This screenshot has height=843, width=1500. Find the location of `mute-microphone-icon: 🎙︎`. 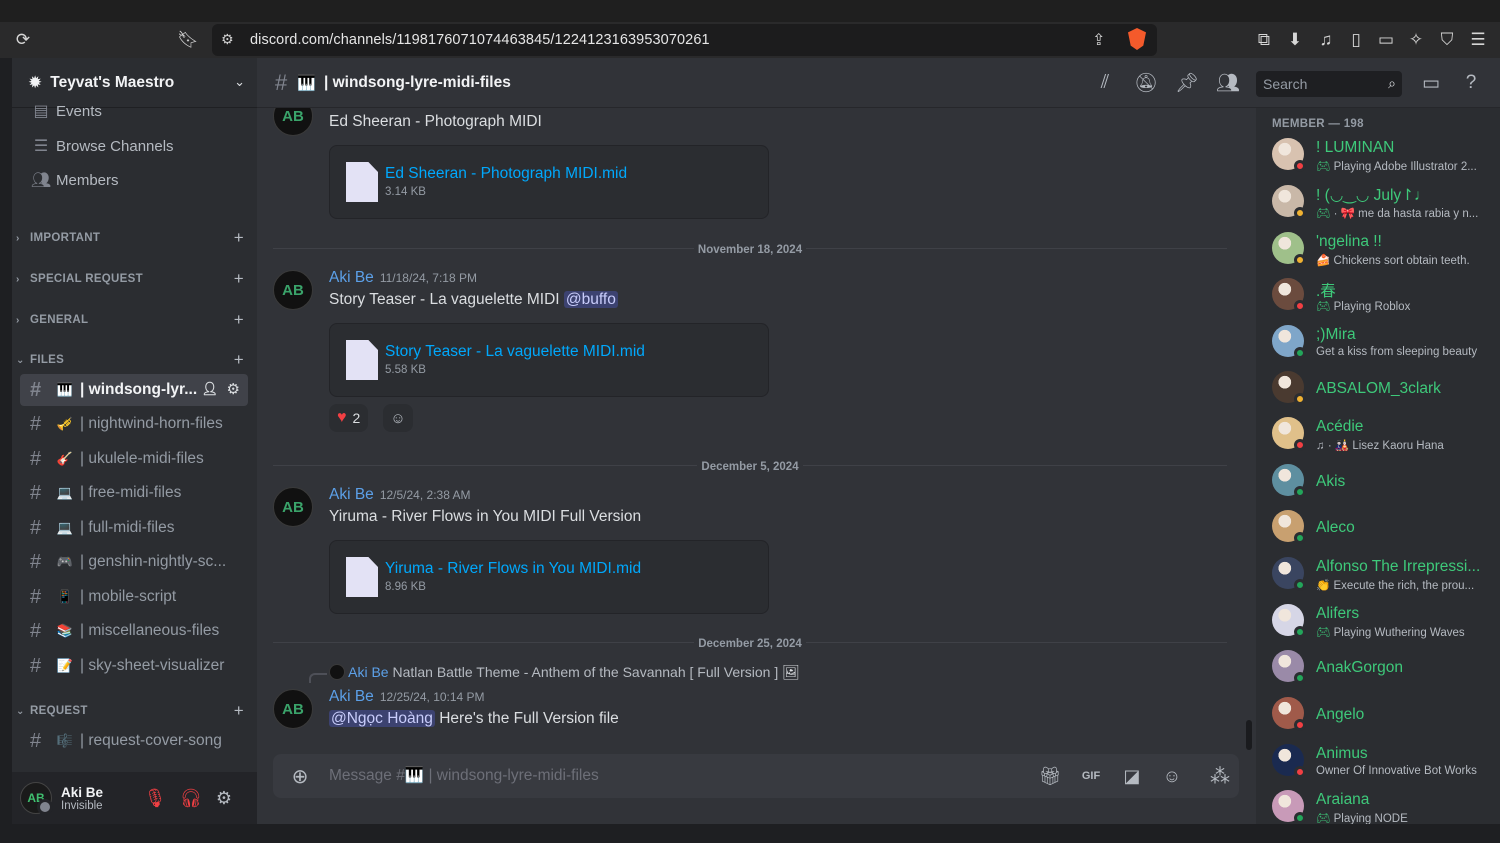

mute-microphone-icon: 🎙︎ is located at coordinates (155, 798).